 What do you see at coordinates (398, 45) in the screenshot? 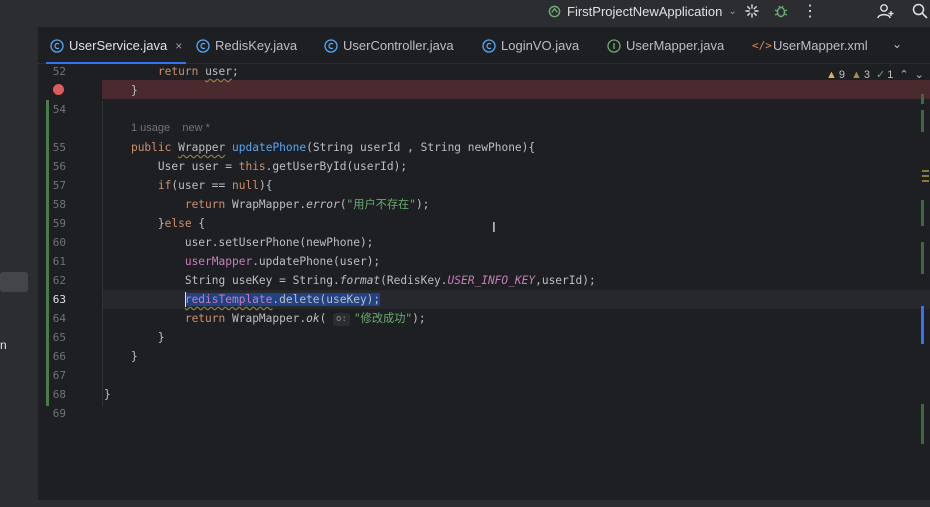
I see `tab-label: UserController.java` at bounding box center [398, 45].